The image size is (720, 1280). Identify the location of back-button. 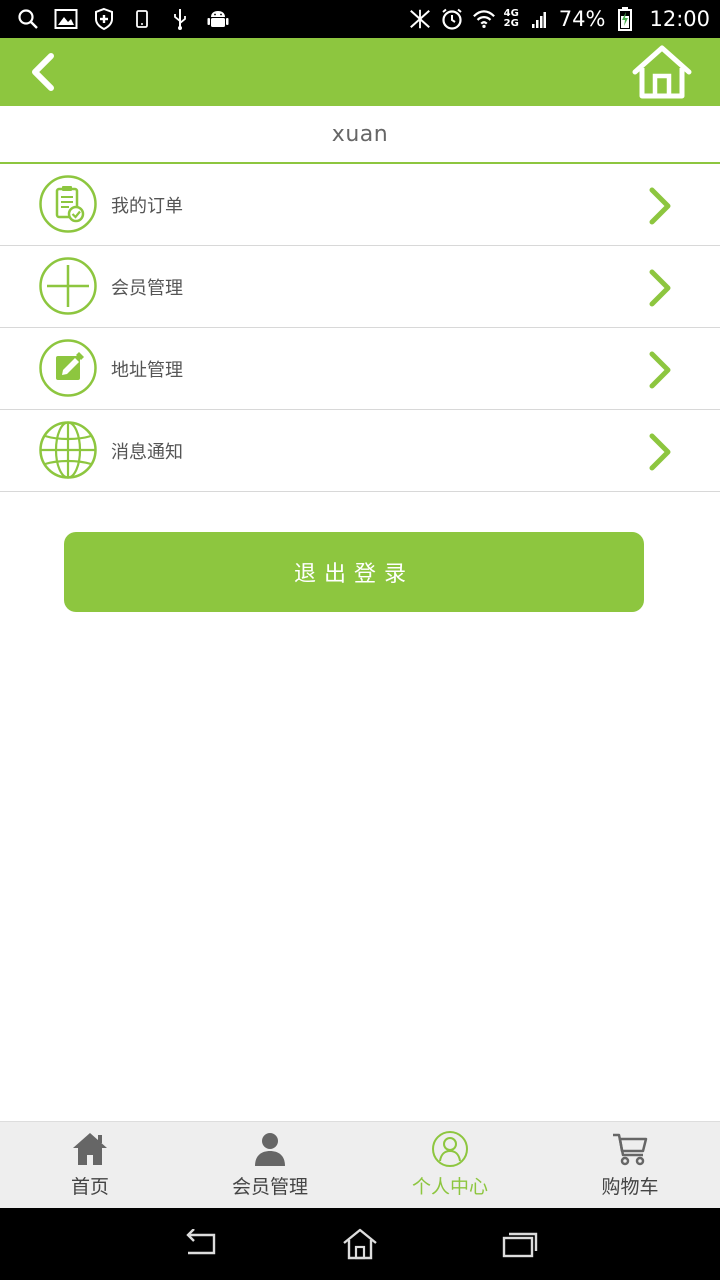
(42, 72).